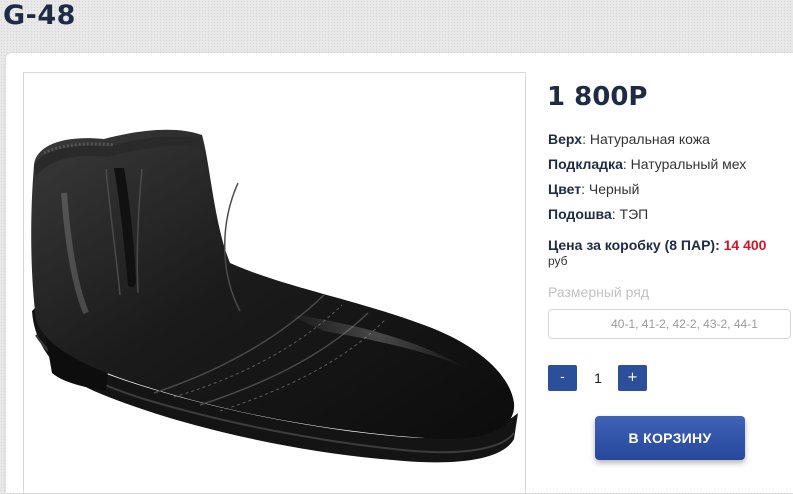  What do you see at coordinates (614, 189) in the screenshot?
I see `spec-value: Черный` at bounding box center [614, 189].